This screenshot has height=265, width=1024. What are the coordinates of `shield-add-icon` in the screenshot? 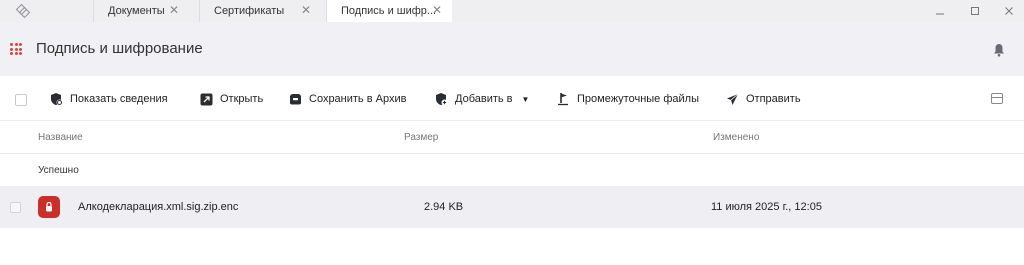 It's located at (441, 99).